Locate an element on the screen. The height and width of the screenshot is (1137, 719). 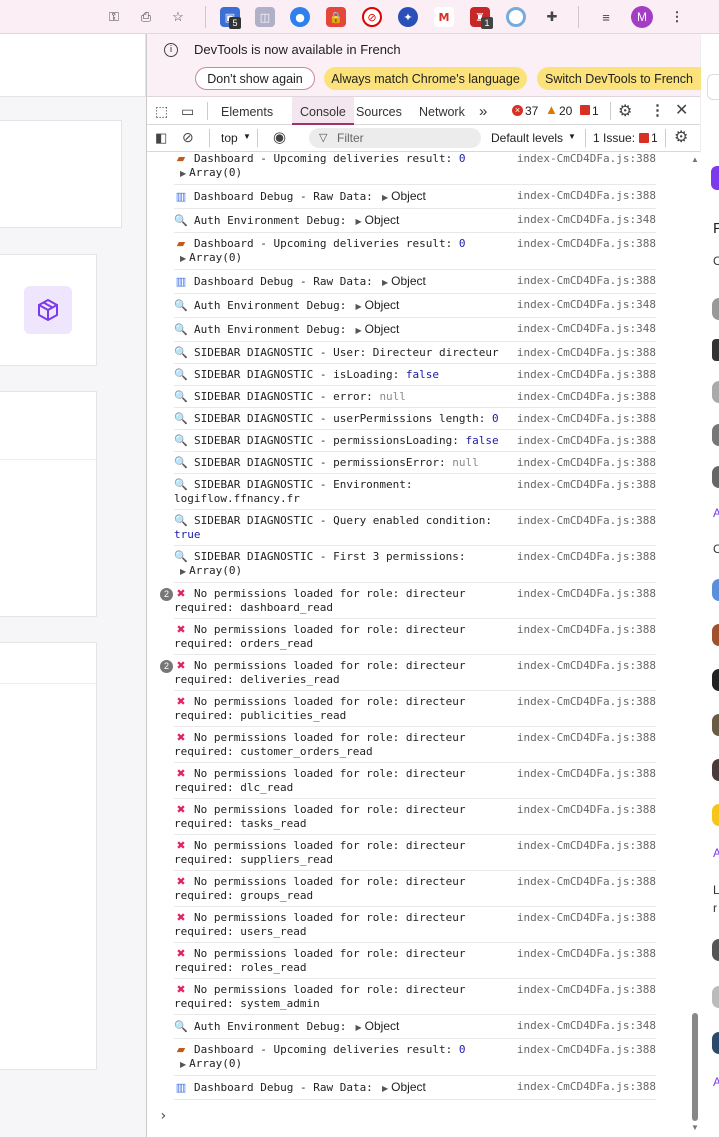
settings-gear-icon: ⚙ is located at coordinates (625, 111).